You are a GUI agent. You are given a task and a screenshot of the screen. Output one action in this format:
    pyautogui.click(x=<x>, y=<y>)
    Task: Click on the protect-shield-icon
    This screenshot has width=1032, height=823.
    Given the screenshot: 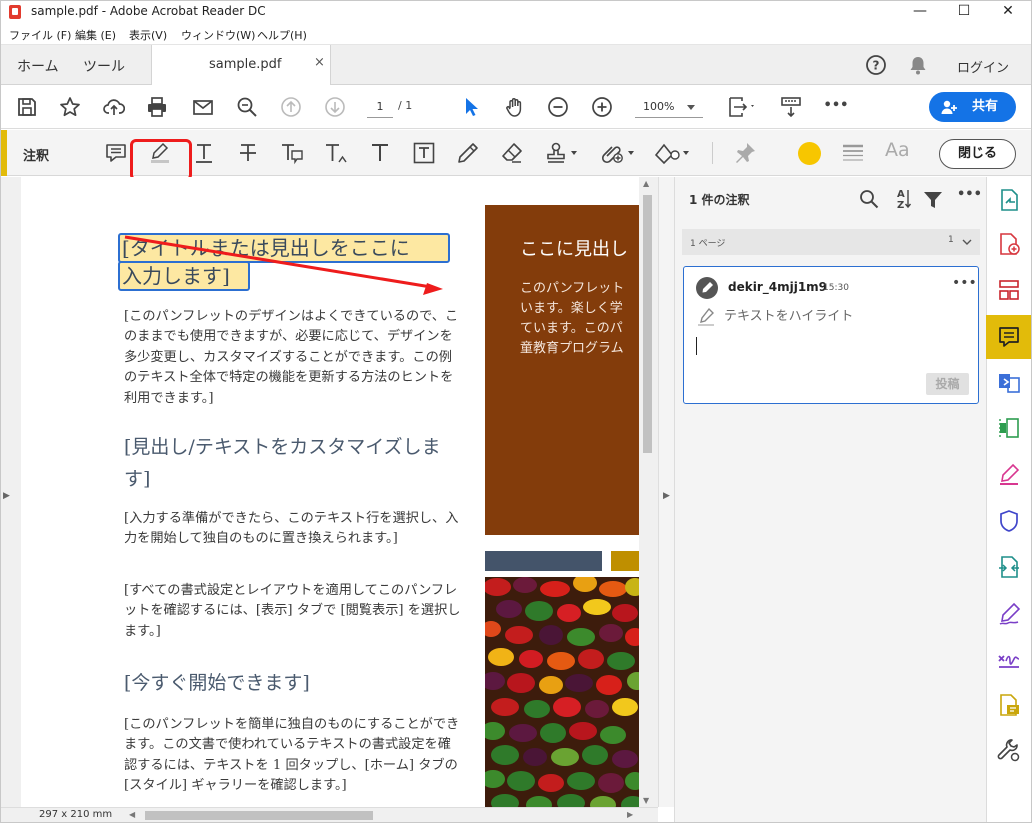 What is the action you would take?
    pyautogui.click(x=1009, y=521)
    